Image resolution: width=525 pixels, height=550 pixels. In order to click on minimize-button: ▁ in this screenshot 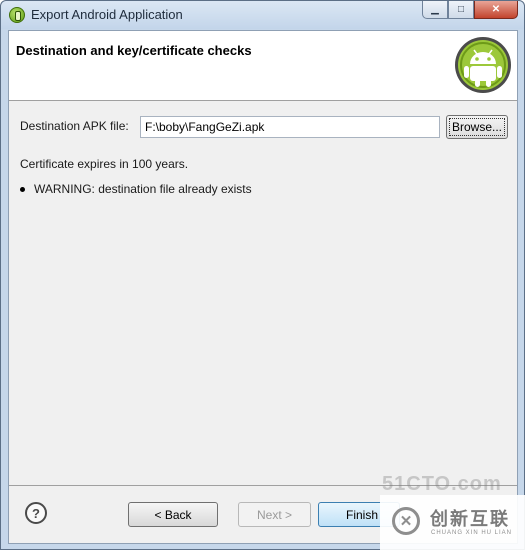, I will do `click(435, 10)`.